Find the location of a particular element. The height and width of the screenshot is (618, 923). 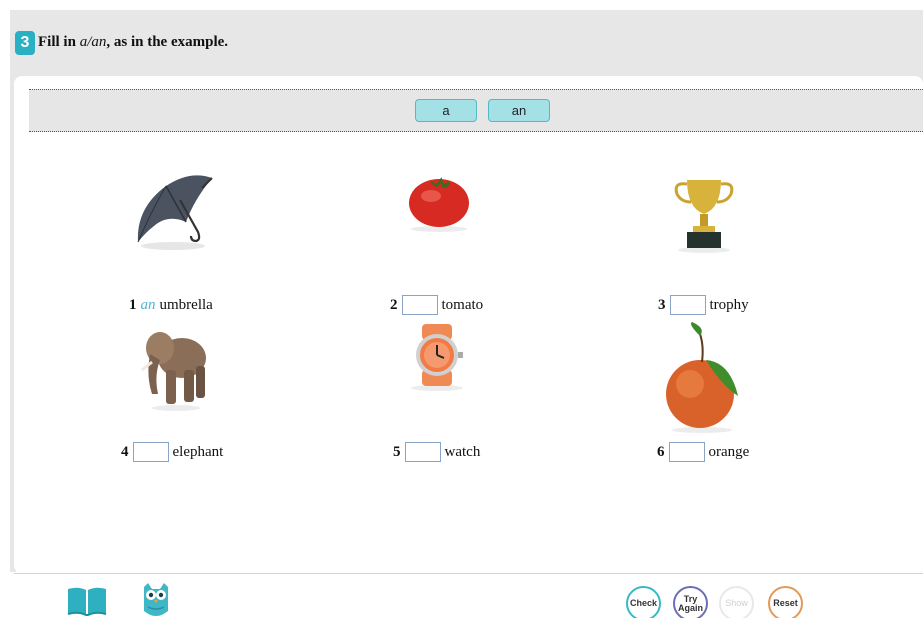

try-again-label: Try Again is located at coordinates (690, 603).